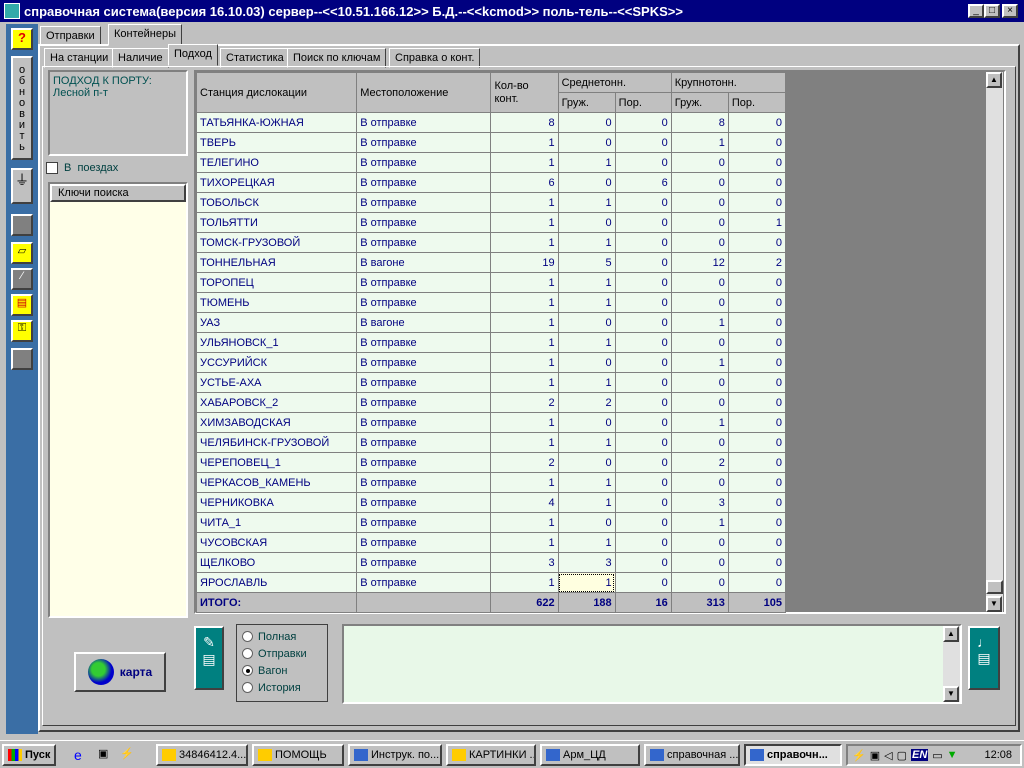  What do you see at coordinates (276, 302) in the screenshot?
I see `cell-station: ТЮМЕНЬ` at bounding box center [276, 302].